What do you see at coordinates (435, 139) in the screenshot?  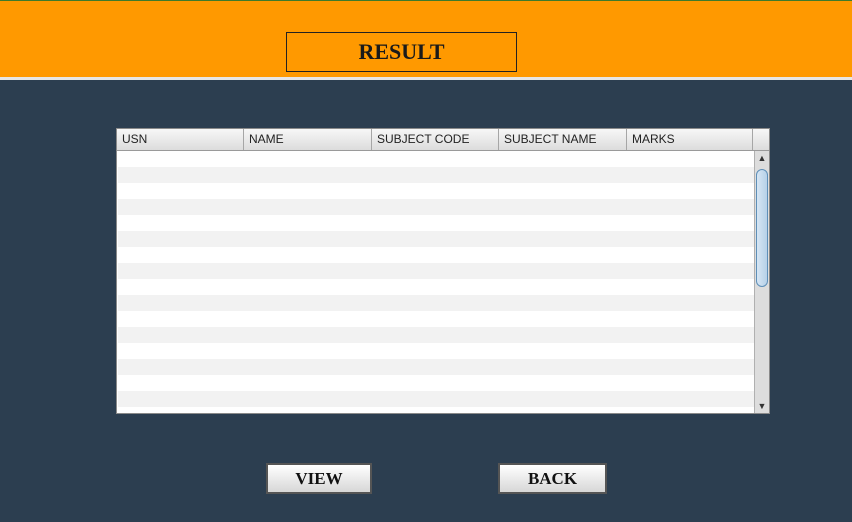 I see `column-header-subject-code: SUBJECT CODE` at bounding box center [435, 139].